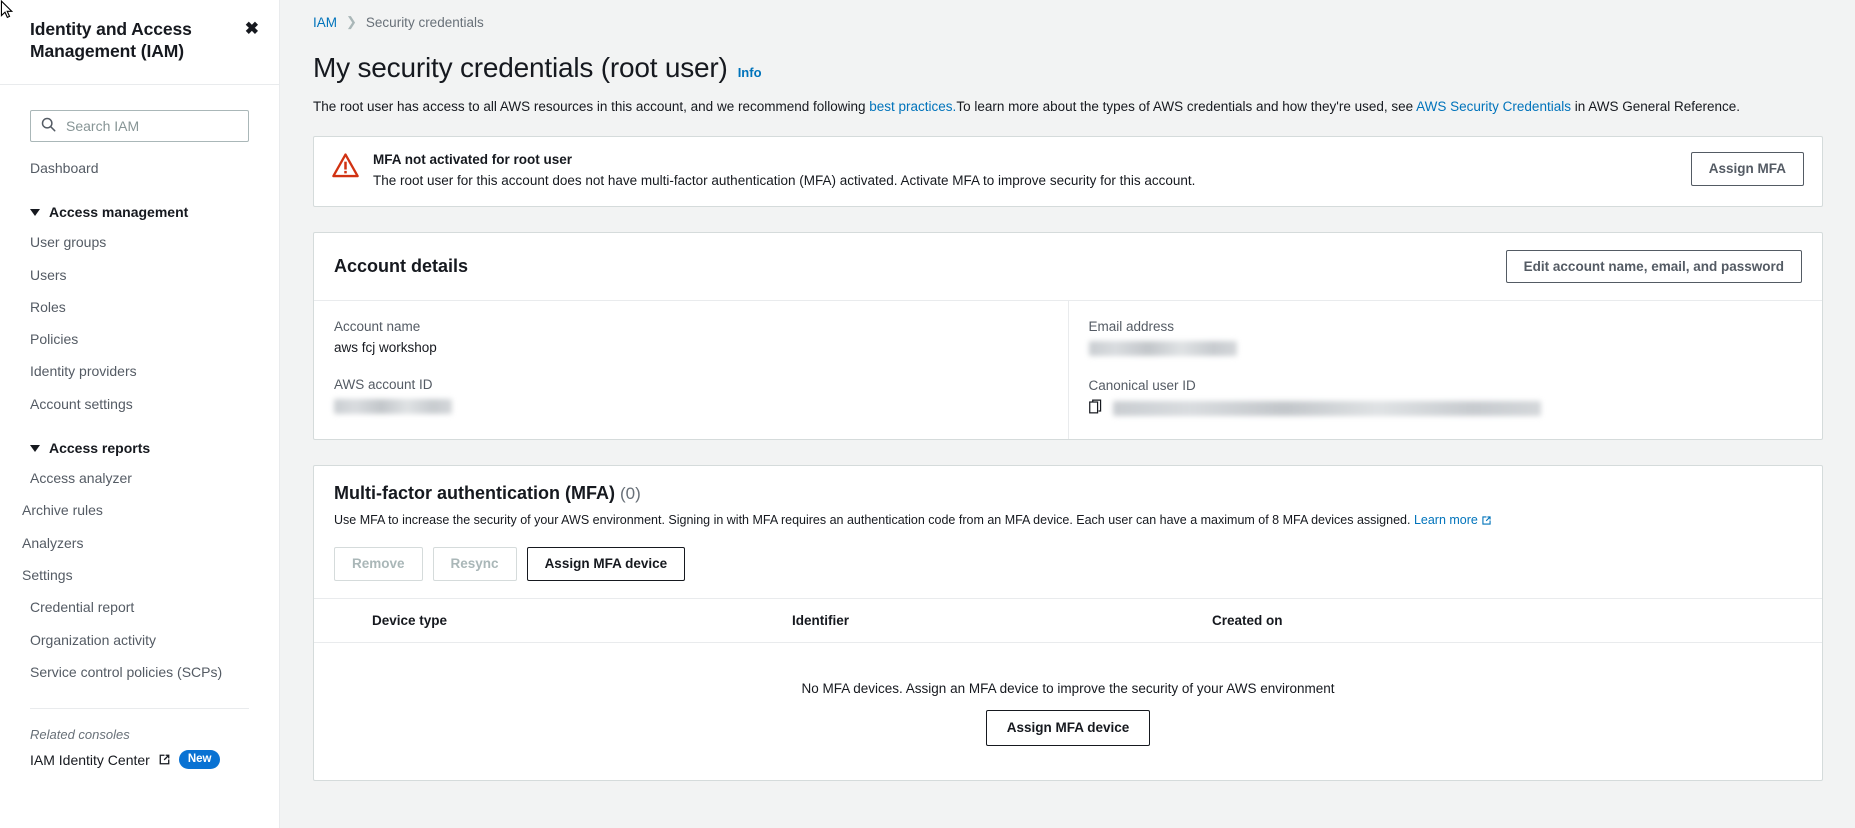  I want to click on sidebar-group-label: Access management, so click(119, 212).